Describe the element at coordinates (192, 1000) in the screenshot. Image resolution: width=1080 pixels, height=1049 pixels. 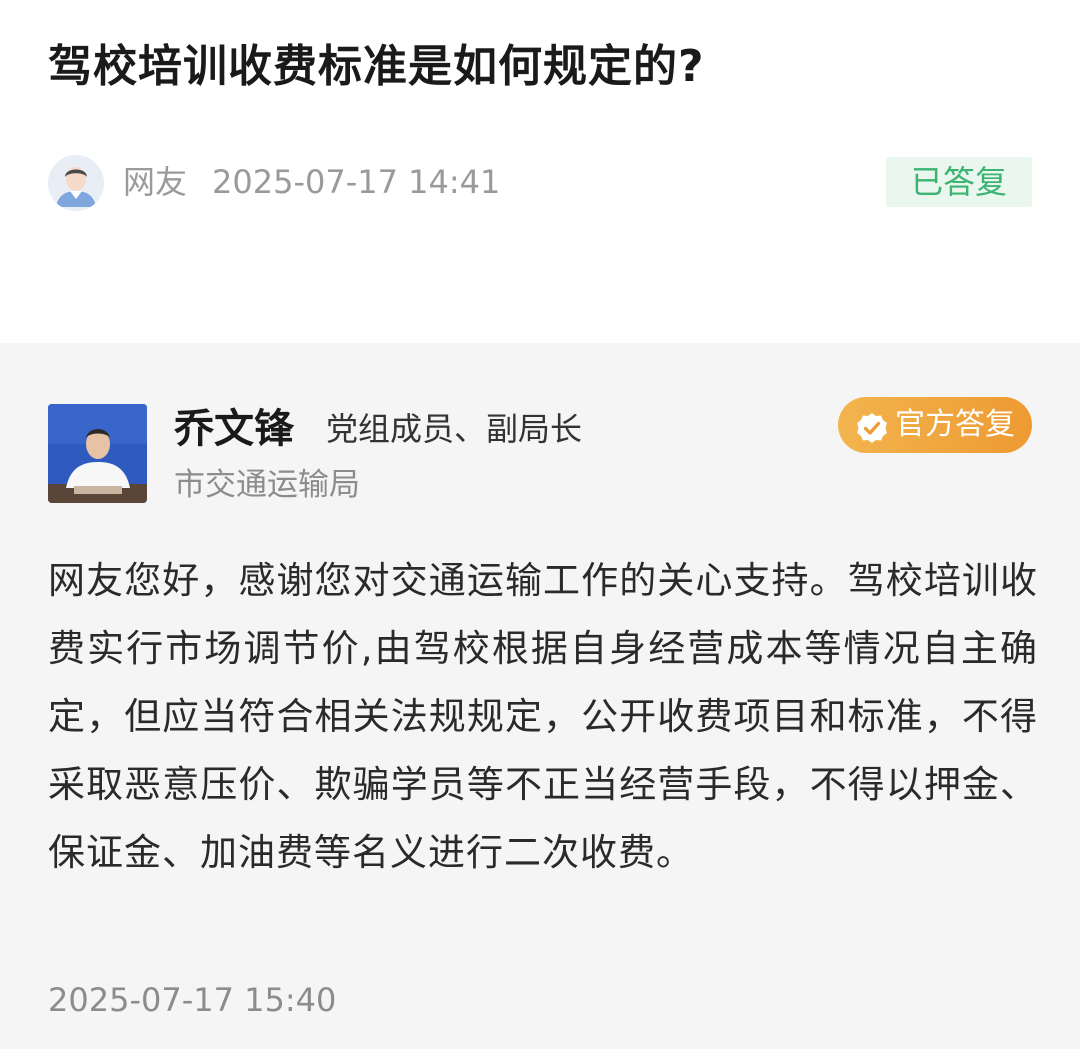
I see `answer-time: 2025-07-17 15:40` at that location.